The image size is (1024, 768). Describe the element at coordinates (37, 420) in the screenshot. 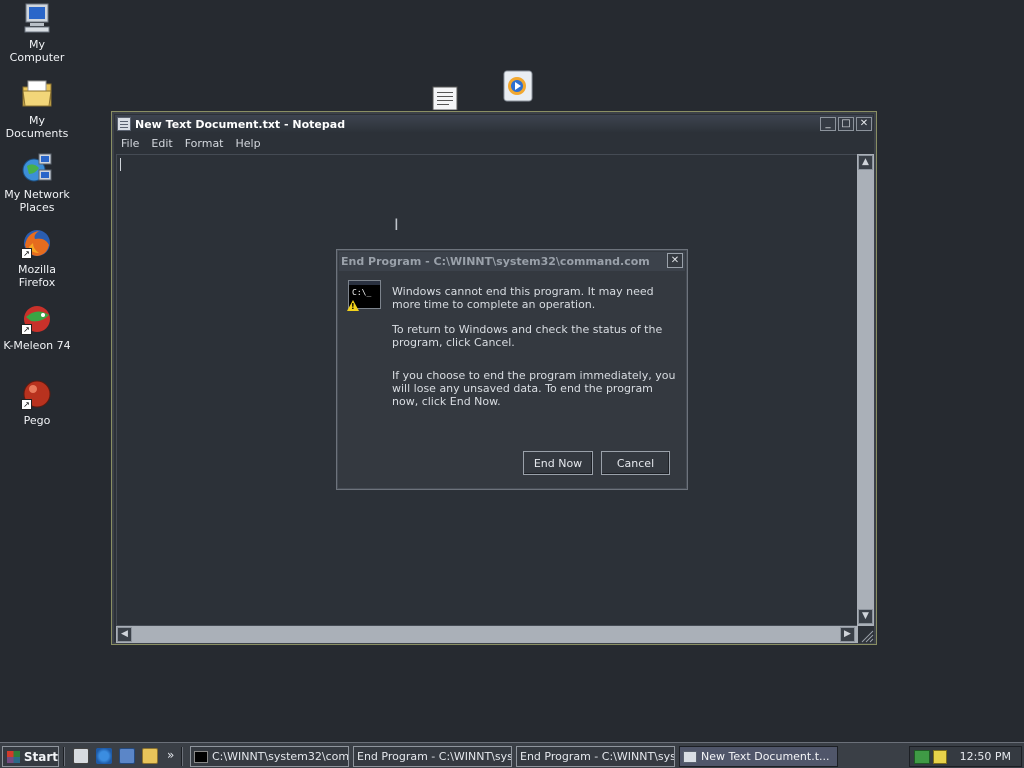

I see `desktop-icon-label: Pego` at that location.